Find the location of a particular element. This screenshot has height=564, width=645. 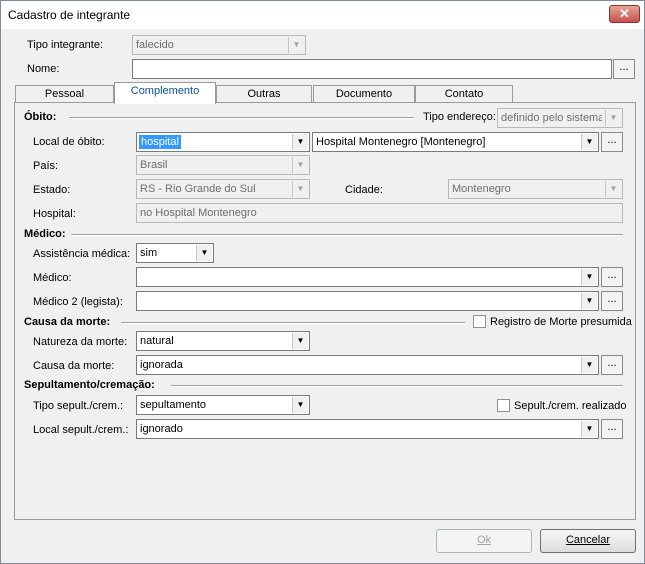

local-obito-value: hospital is located at coordinates (160, 142).